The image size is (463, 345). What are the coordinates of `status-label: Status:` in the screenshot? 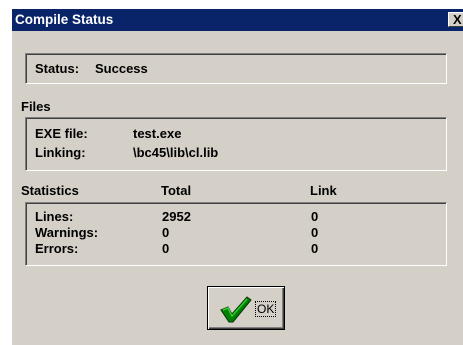 It's located at (57, 68).